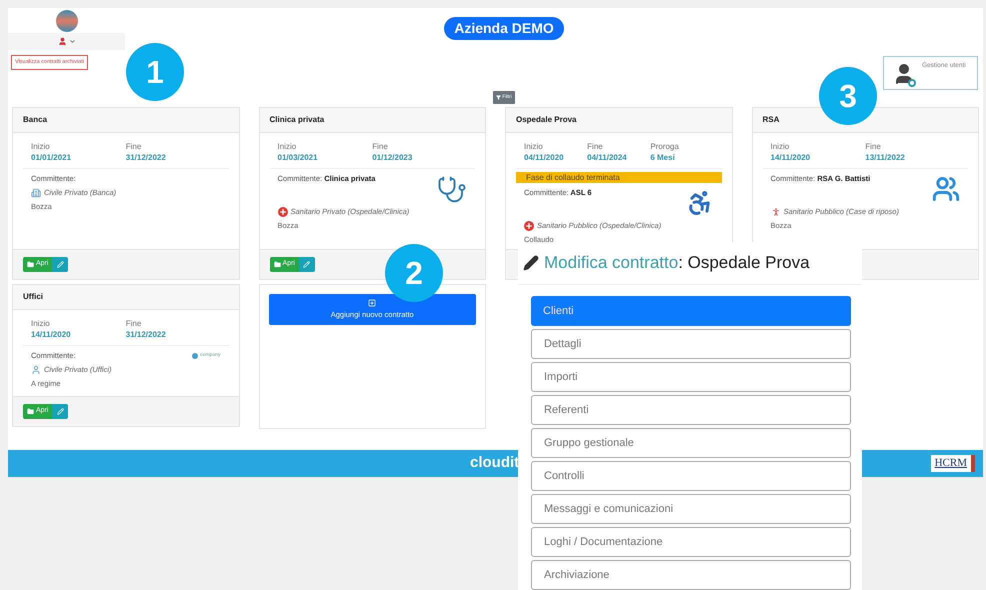 The image size is (986, 590). What do you see at coordinates (691, 542) in the screenshot?
I see `section-tab: Loghi / Documentazione` at bounding box center [691, 542].